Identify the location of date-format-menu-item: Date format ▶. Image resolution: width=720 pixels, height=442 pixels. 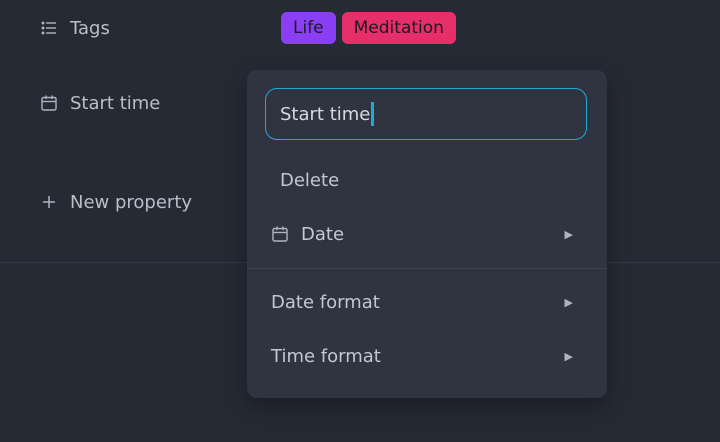
(427, 302).